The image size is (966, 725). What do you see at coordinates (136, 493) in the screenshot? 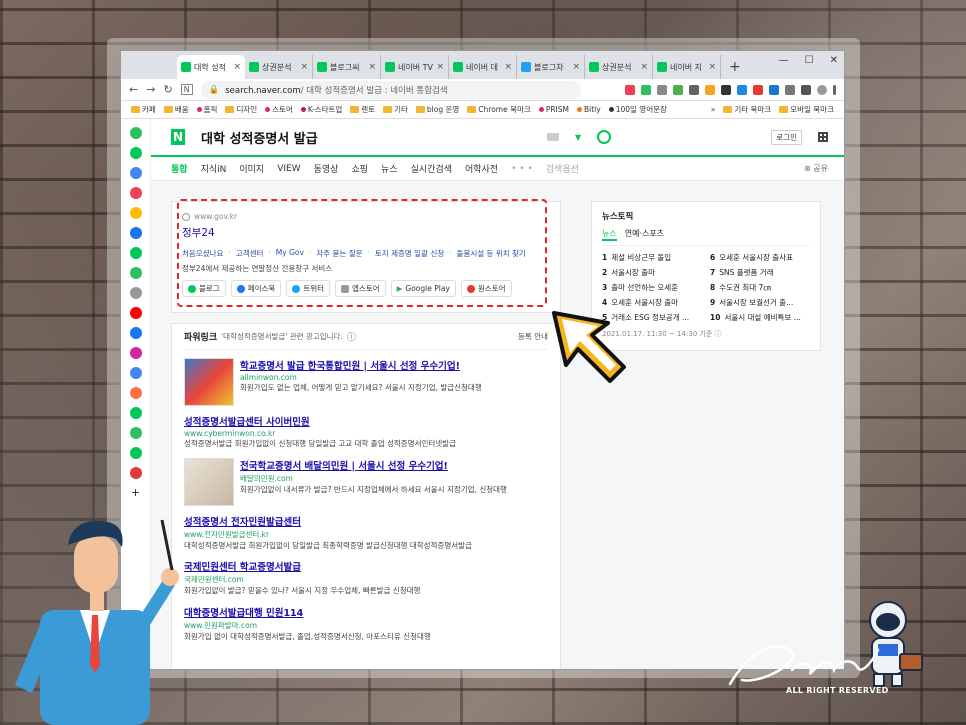
I see `add-icon: +` at bounding box center [136, 493].